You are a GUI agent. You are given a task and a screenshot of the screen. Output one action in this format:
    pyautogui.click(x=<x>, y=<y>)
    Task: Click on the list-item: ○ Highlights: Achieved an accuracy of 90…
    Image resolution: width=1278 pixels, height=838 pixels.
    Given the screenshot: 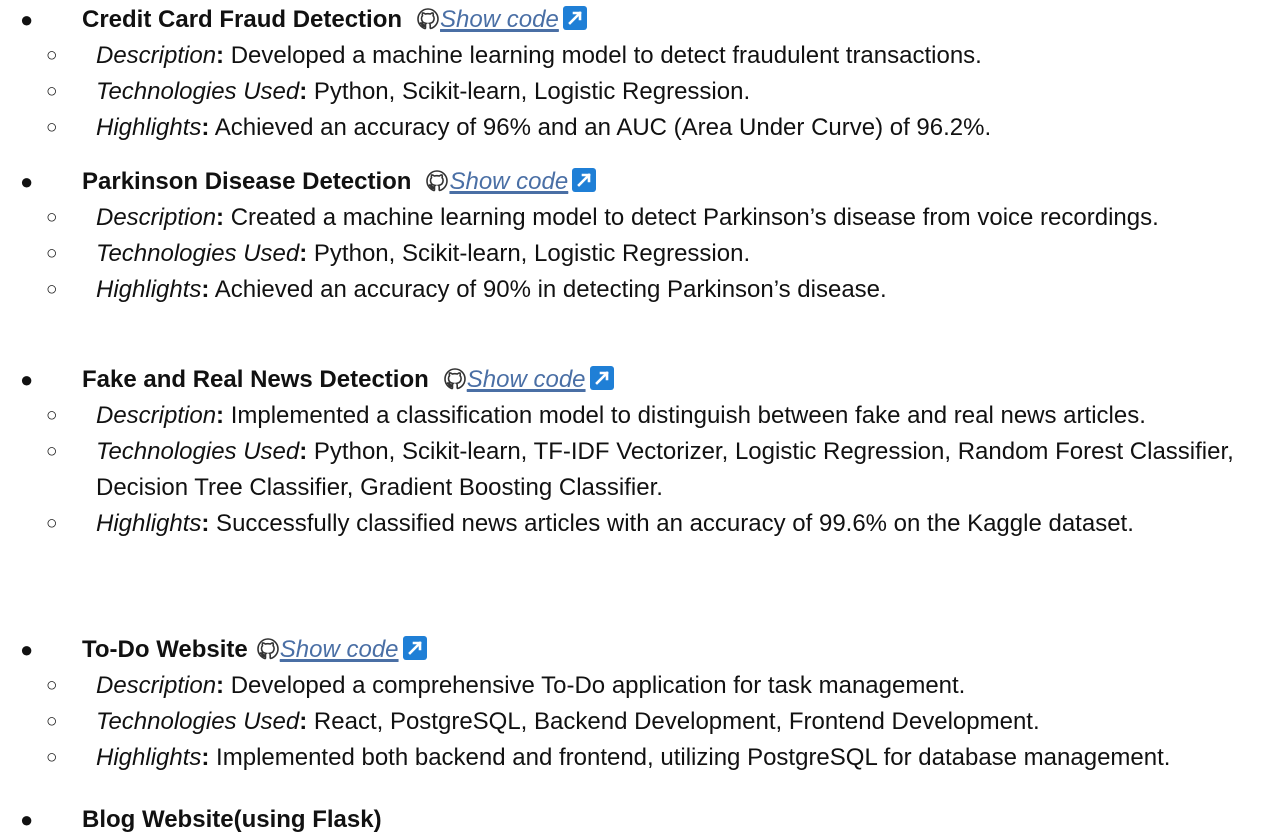 What is the action you would take?
    pyautogui.click(x=639, y=290)
    